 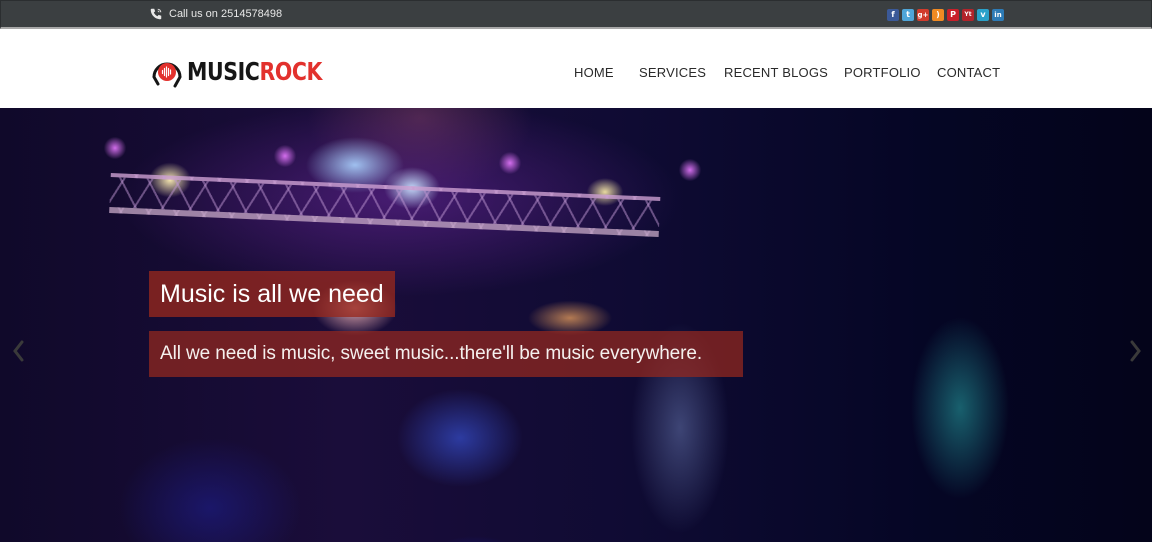 I want to click on hero-title: Music is all we need, so click(x=272, y=294).